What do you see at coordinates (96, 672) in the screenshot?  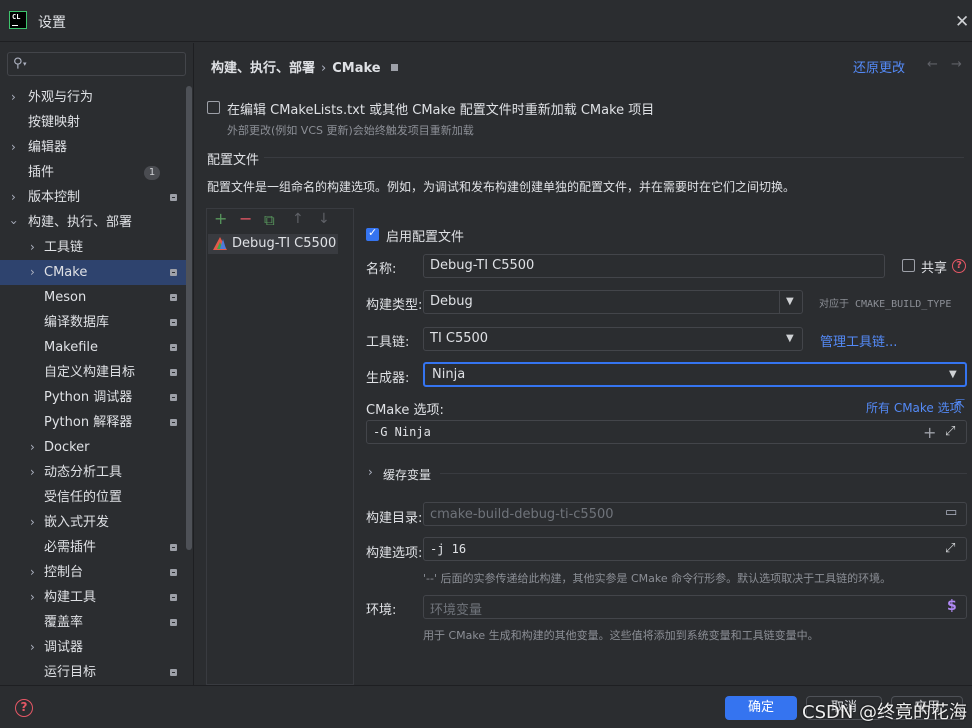 I see `sidebar-item-run-targets: 运行目标` at bounding box center [96, 672].